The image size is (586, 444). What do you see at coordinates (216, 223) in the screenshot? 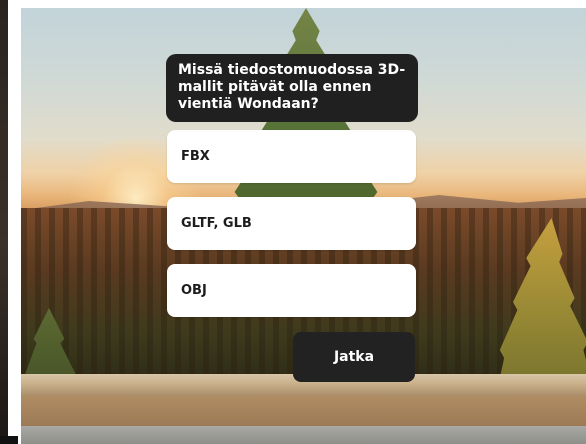
I see `answer-label: GLTF, GLB` at bounding box center [216, 223].